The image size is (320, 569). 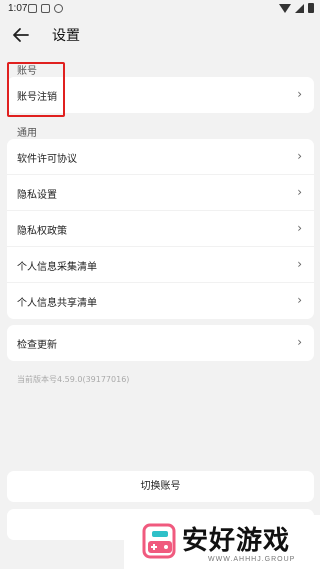 I want to click on watermark-logo-icon, so click(x=159, y=541).